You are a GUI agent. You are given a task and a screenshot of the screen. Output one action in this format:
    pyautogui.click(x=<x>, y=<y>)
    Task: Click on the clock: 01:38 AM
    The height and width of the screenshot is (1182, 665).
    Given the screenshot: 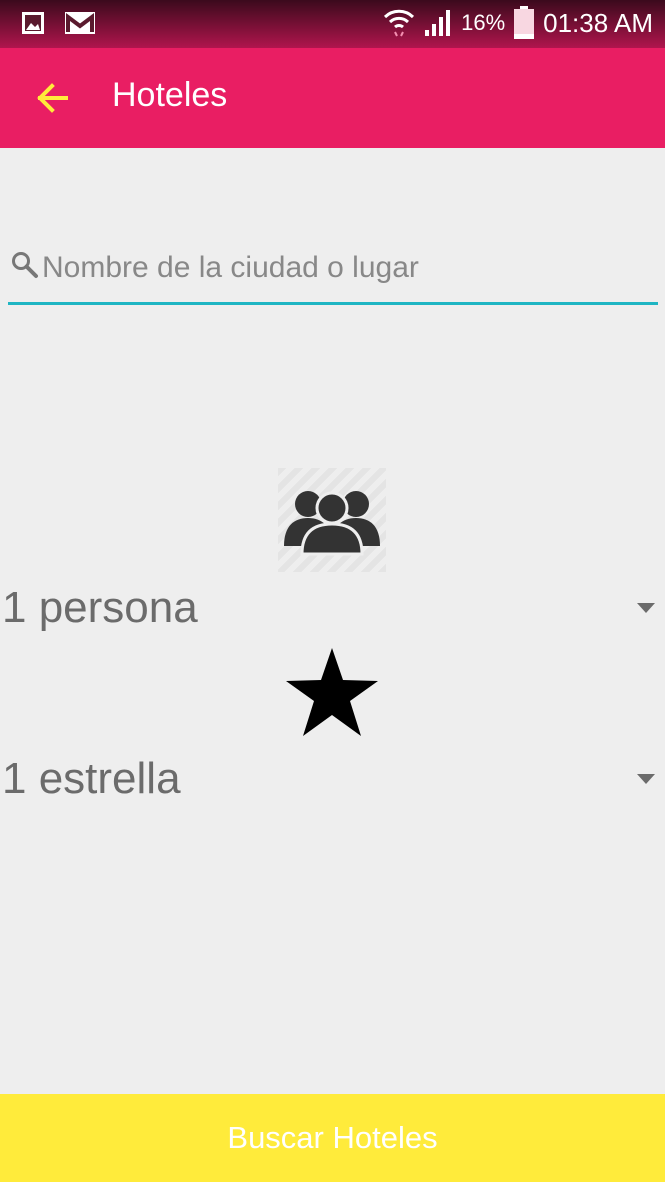 What is the action you would take?
    pyautogui.click(x=598, y=22)
    